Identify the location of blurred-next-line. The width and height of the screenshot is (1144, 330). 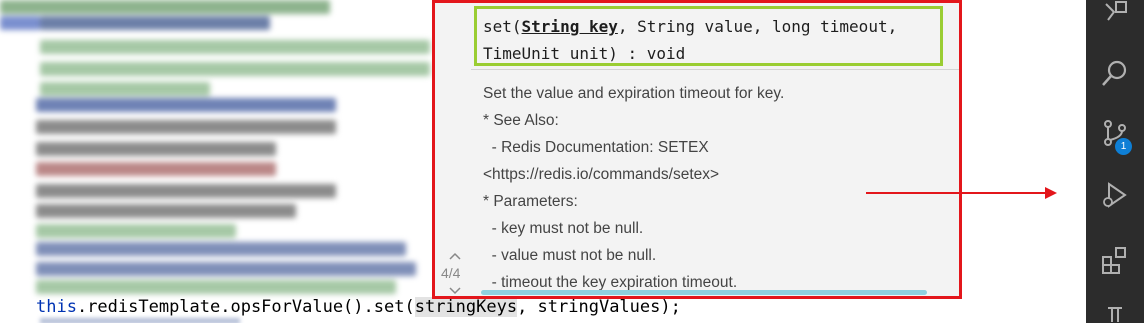
(140, 320).